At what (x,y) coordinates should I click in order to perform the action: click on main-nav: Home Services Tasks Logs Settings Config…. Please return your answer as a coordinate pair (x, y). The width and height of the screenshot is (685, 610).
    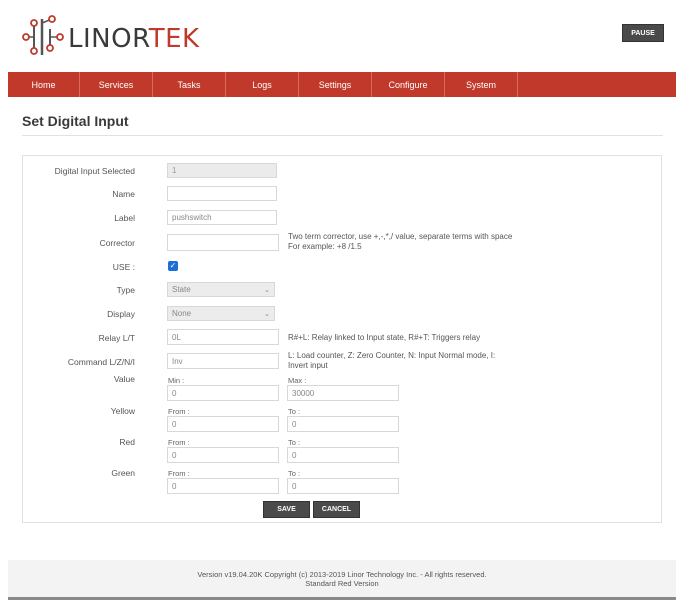
    Looking at the image, I should click on (342, 84).